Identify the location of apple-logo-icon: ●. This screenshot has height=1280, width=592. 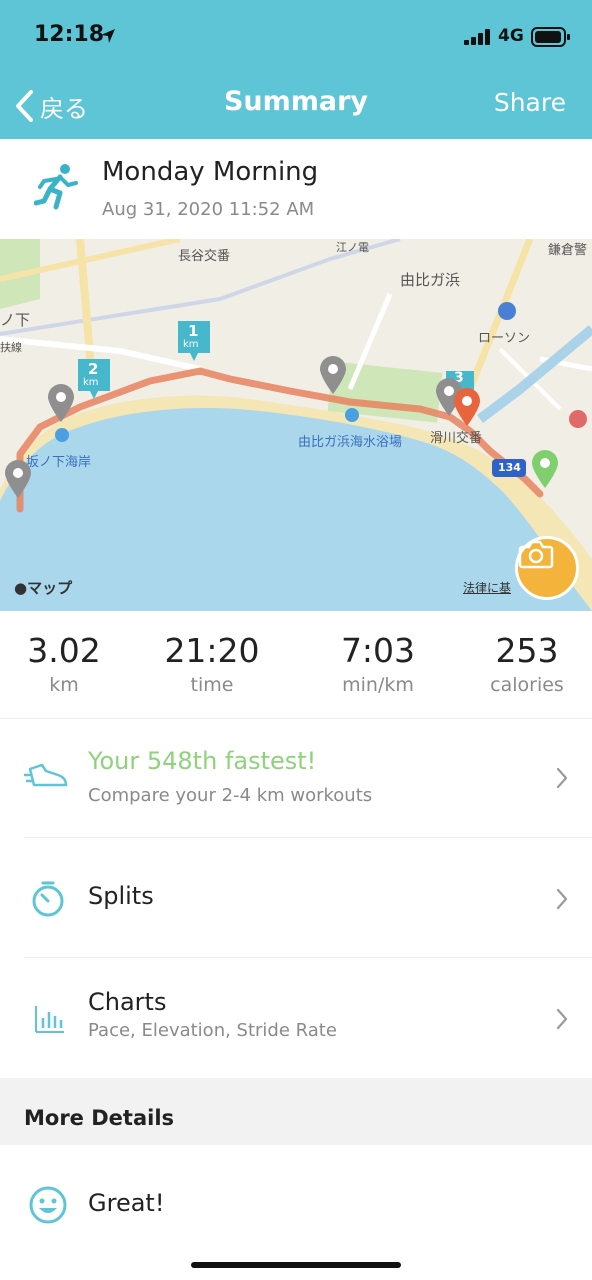
(21, 588).